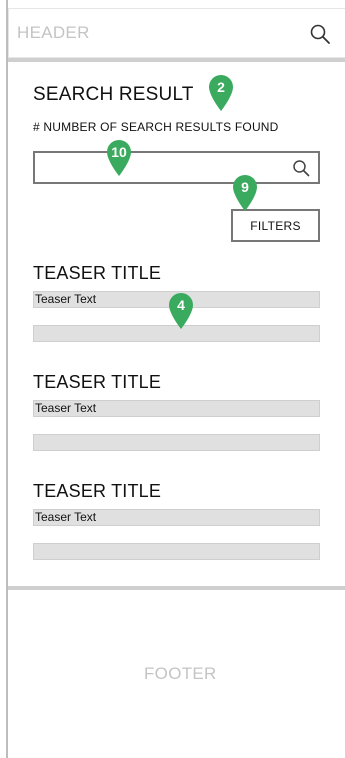  I want to click on header-divider, so click(176, 60).